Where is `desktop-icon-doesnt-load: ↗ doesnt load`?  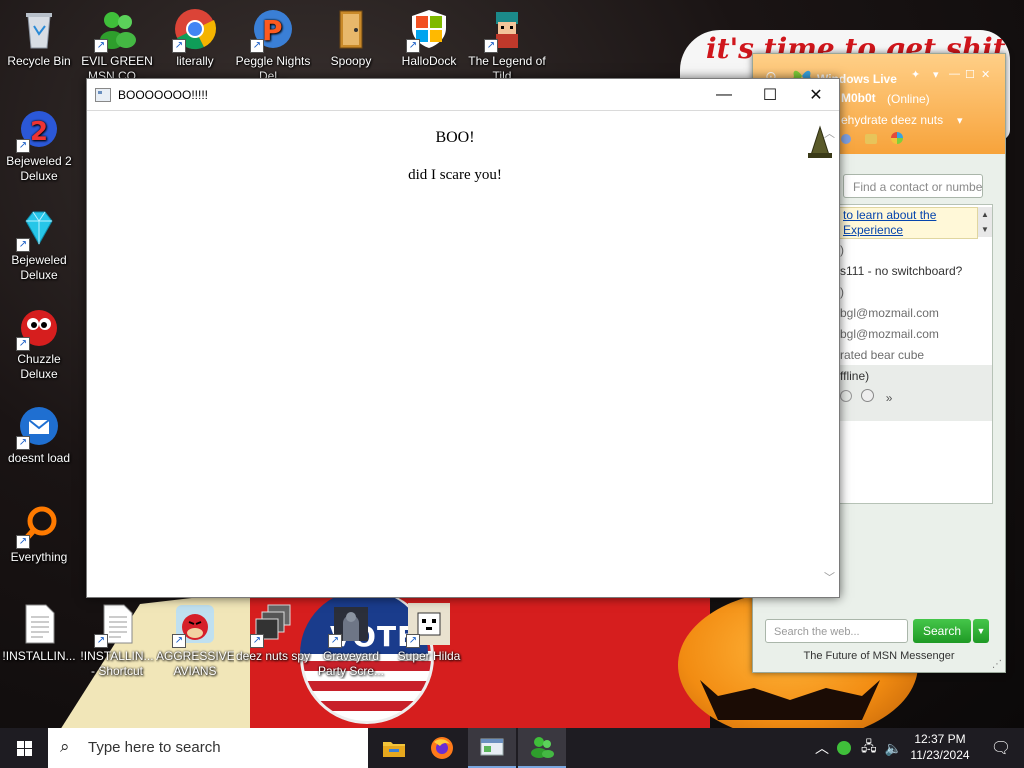 desktop-icon-doesnt-load: ↗ doesnt load is located at coordinates (39, 443).